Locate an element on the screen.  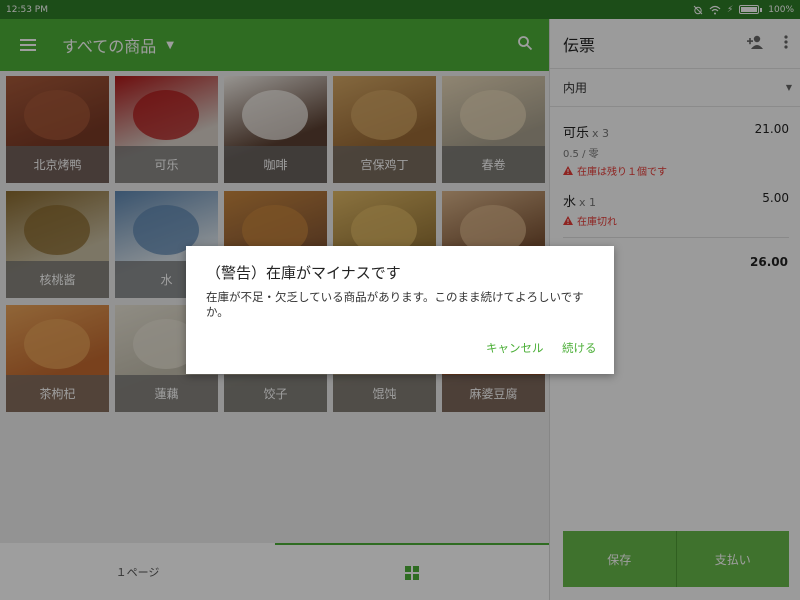
cancel-button: キャンセル is located at coordinates (515, 348).